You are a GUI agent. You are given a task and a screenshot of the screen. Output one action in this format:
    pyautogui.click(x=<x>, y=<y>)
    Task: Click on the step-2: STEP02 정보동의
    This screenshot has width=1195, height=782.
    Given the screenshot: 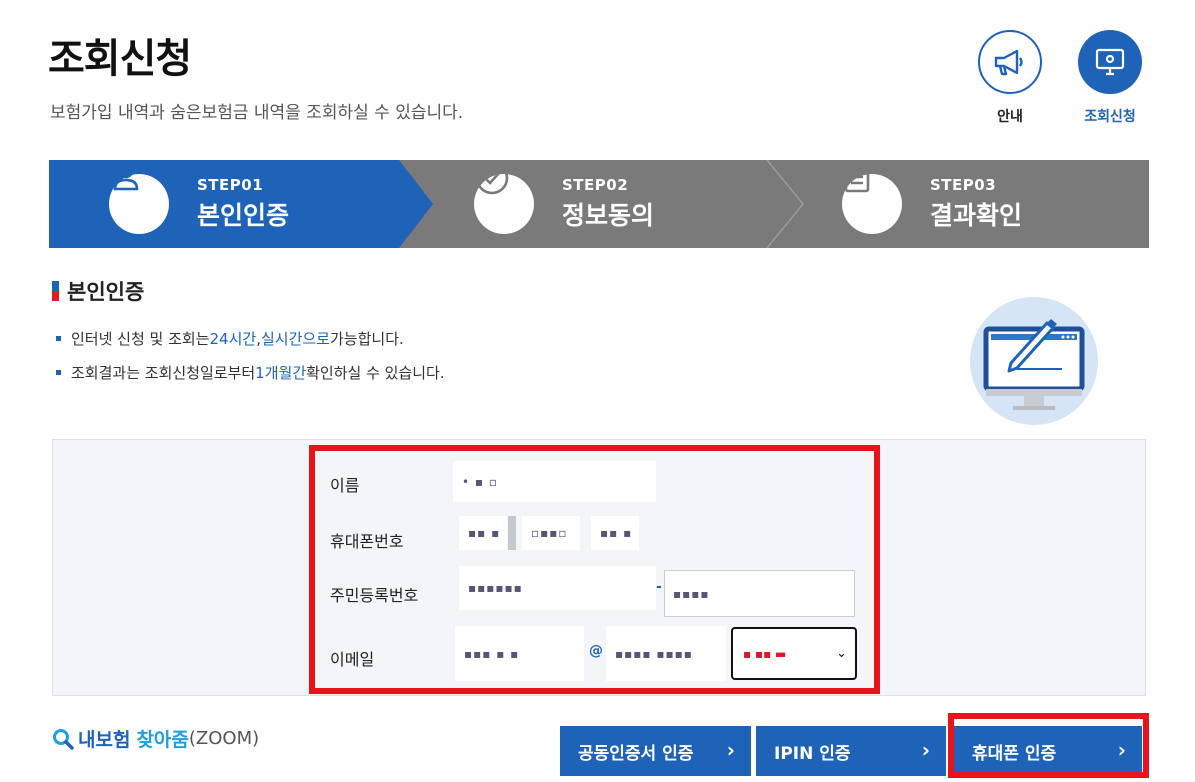 What is the action you would take?
    pyautogui.click(x=564, y=204)
    